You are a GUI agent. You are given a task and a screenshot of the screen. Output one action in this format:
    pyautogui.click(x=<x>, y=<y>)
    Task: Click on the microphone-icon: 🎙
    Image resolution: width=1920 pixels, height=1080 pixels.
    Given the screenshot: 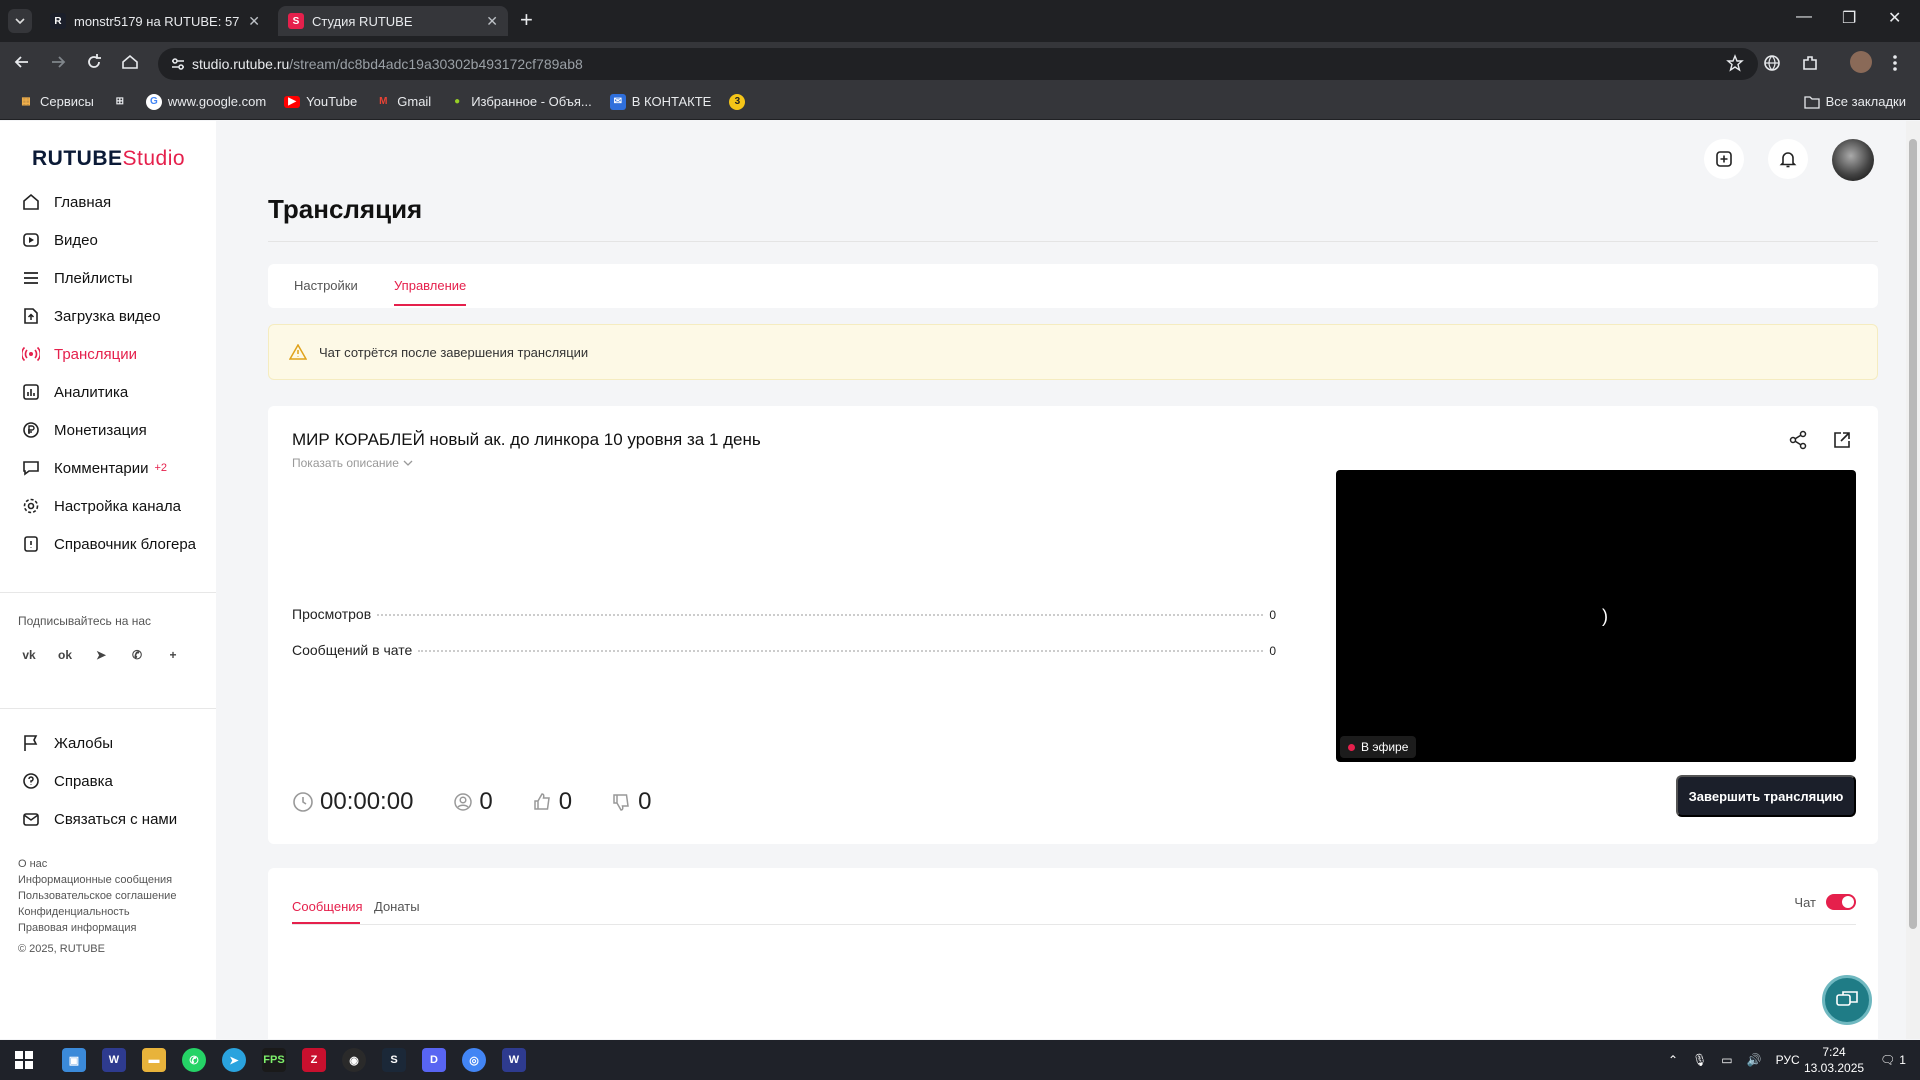 What is the action you would take?
    pyautogui.click(x=1699, y=1060)
    